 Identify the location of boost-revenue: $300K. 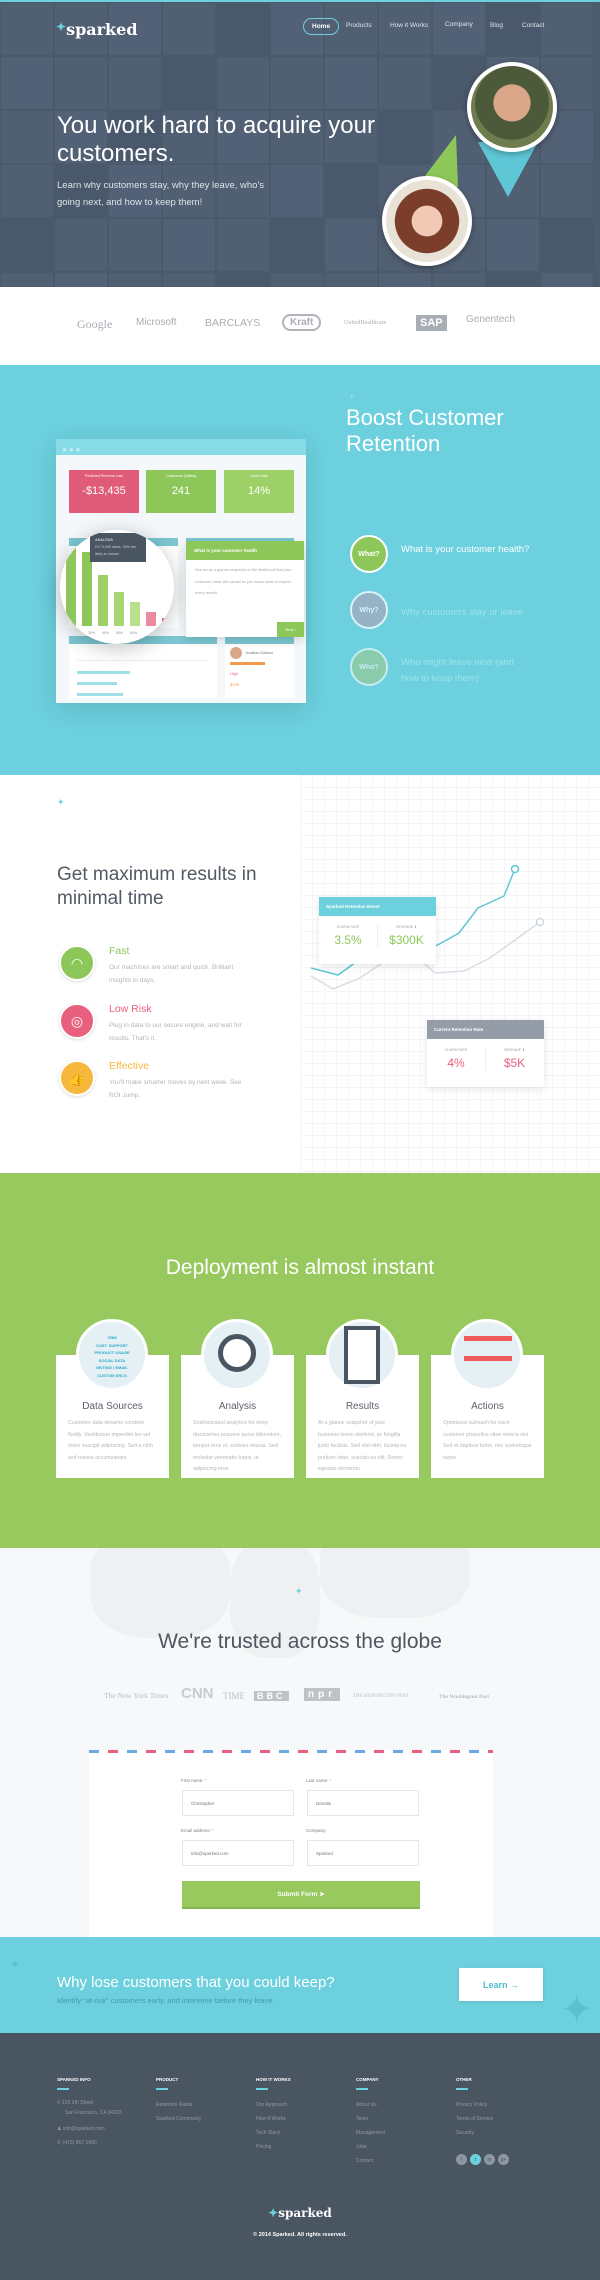
(406, 940).